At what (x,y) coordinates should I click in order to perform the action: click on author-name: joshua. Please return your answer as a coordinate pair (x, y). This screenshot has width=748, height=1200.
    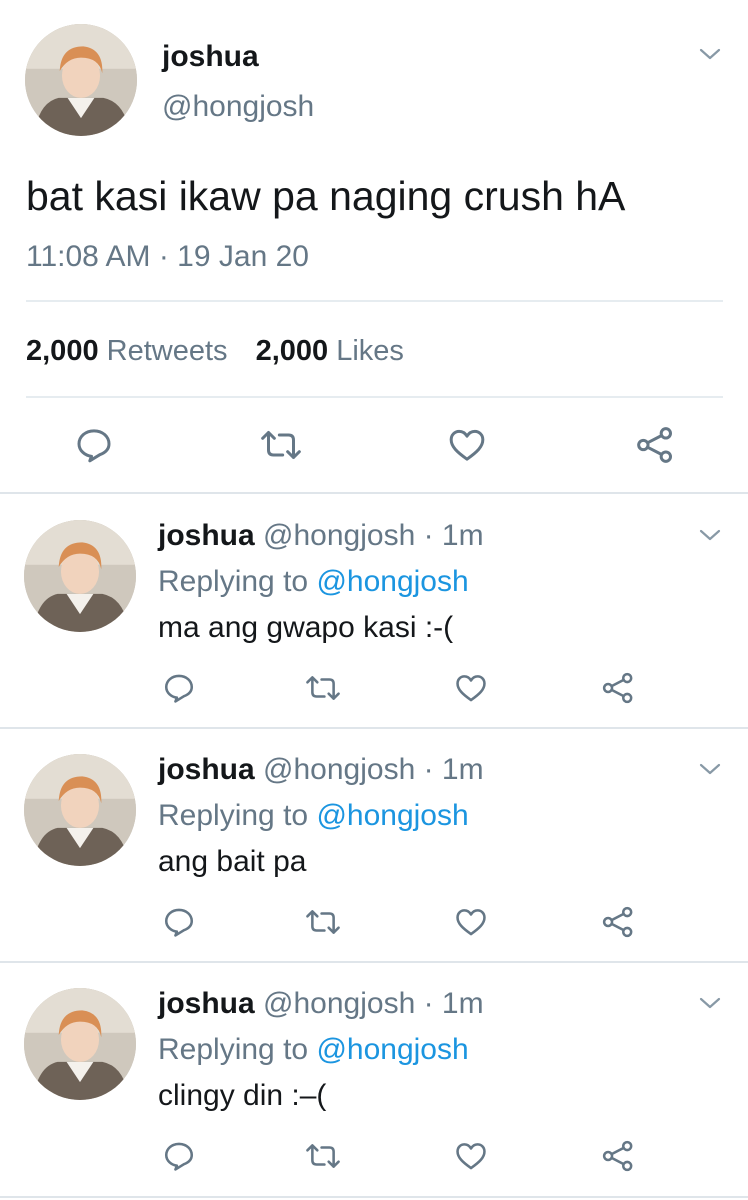
    Looking at the image, I should click on (210, 57).